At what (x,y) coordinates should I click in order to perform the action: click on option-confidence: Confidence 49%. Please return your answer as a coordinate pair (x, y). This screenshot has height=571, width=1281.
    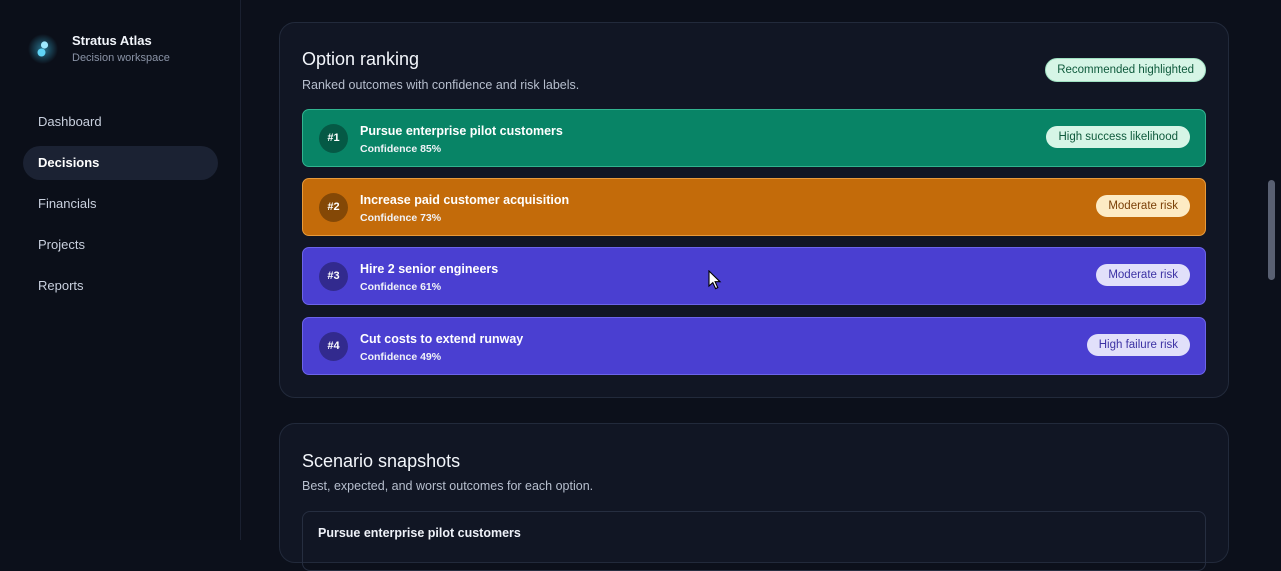
    Looking at the image, I should click on (401, 357).